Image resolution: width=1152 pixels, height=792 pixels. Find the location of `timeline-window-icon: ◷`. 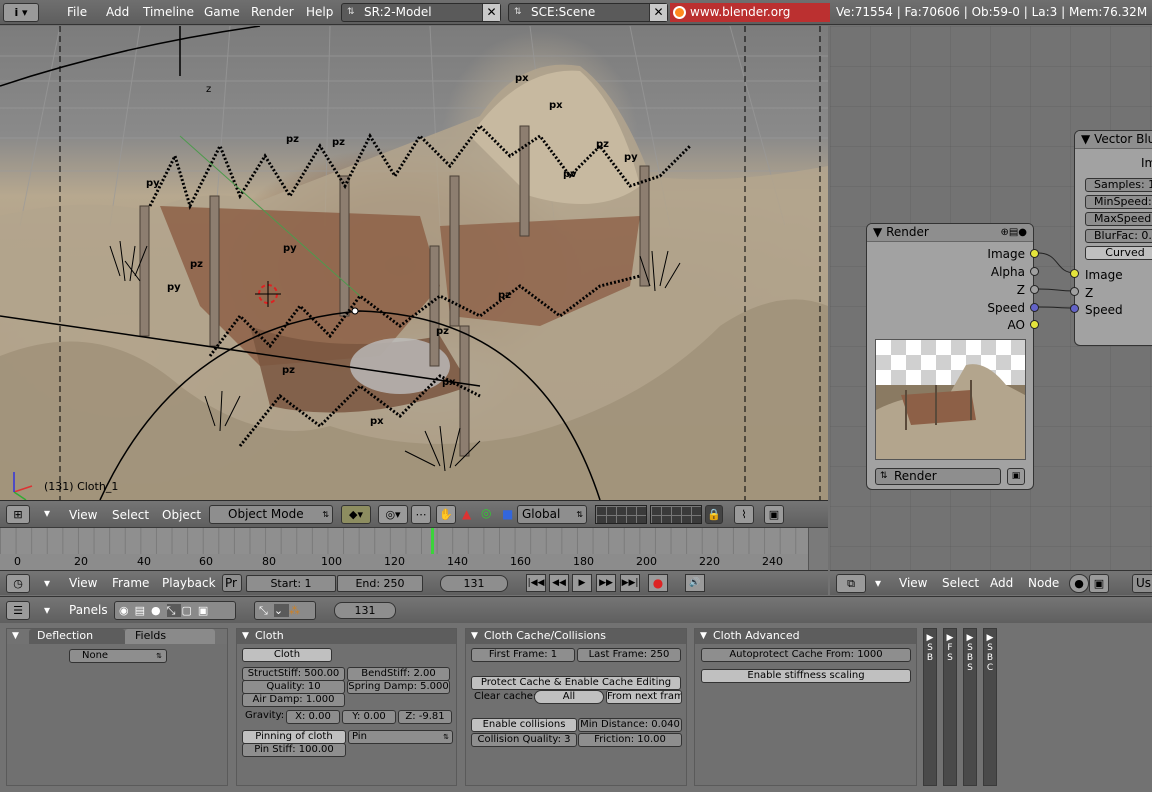

timeline-window-icon: ◷ is located at coordinates (18, 583).